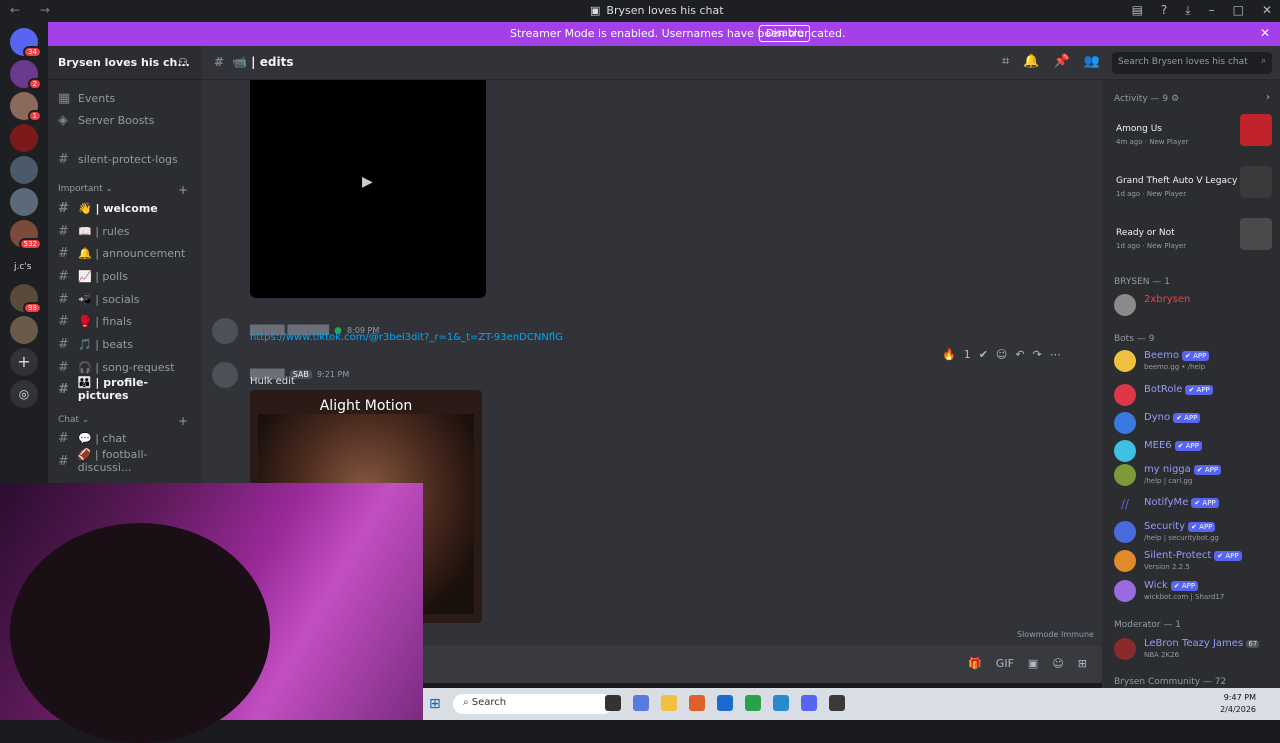  What do you see at coordinates (24, 394) in the screenshot?
I see `discover-icon: ◎` at bounding box center [24, 394].